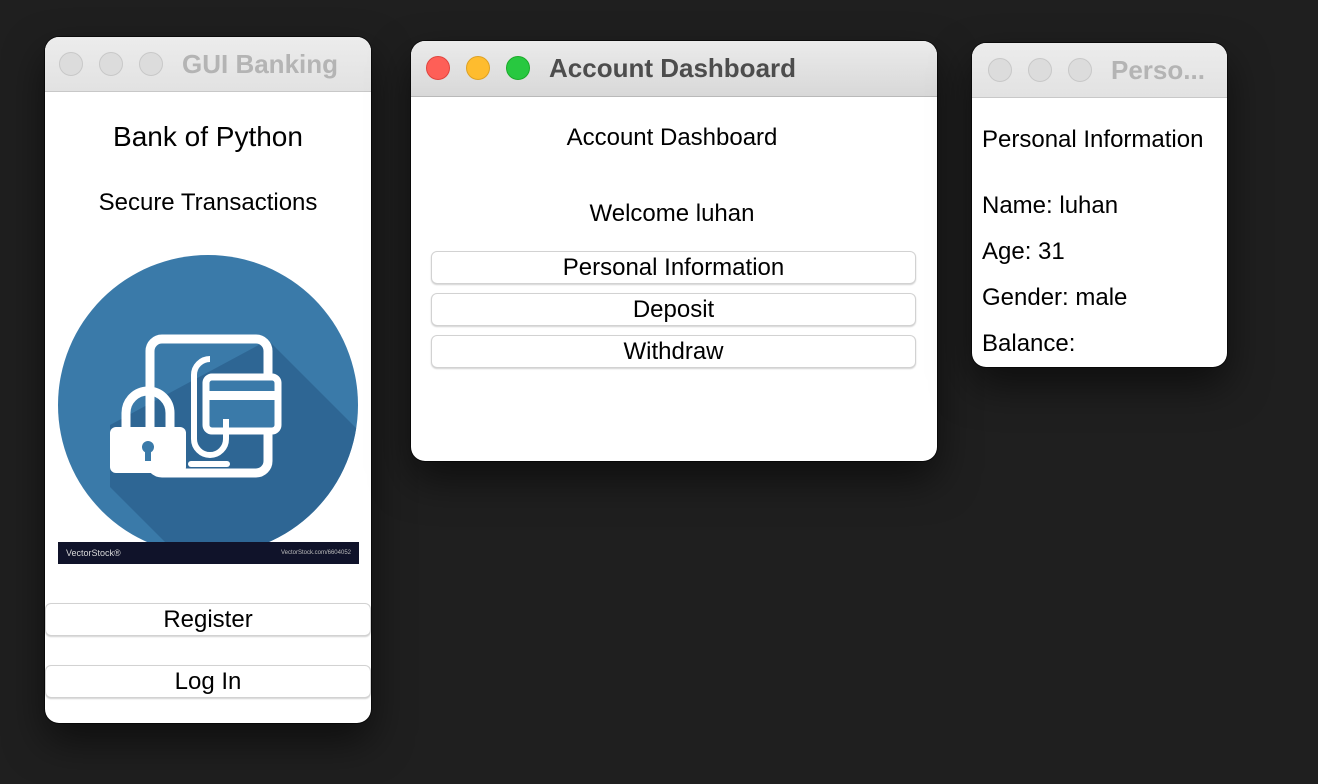 The width and height of the screenshot is (1318, 784). What do you see at coordinates (673, 267) in the screenshot?
I see `personal-information-button: Personal Information` at bounding box center [673, 267].